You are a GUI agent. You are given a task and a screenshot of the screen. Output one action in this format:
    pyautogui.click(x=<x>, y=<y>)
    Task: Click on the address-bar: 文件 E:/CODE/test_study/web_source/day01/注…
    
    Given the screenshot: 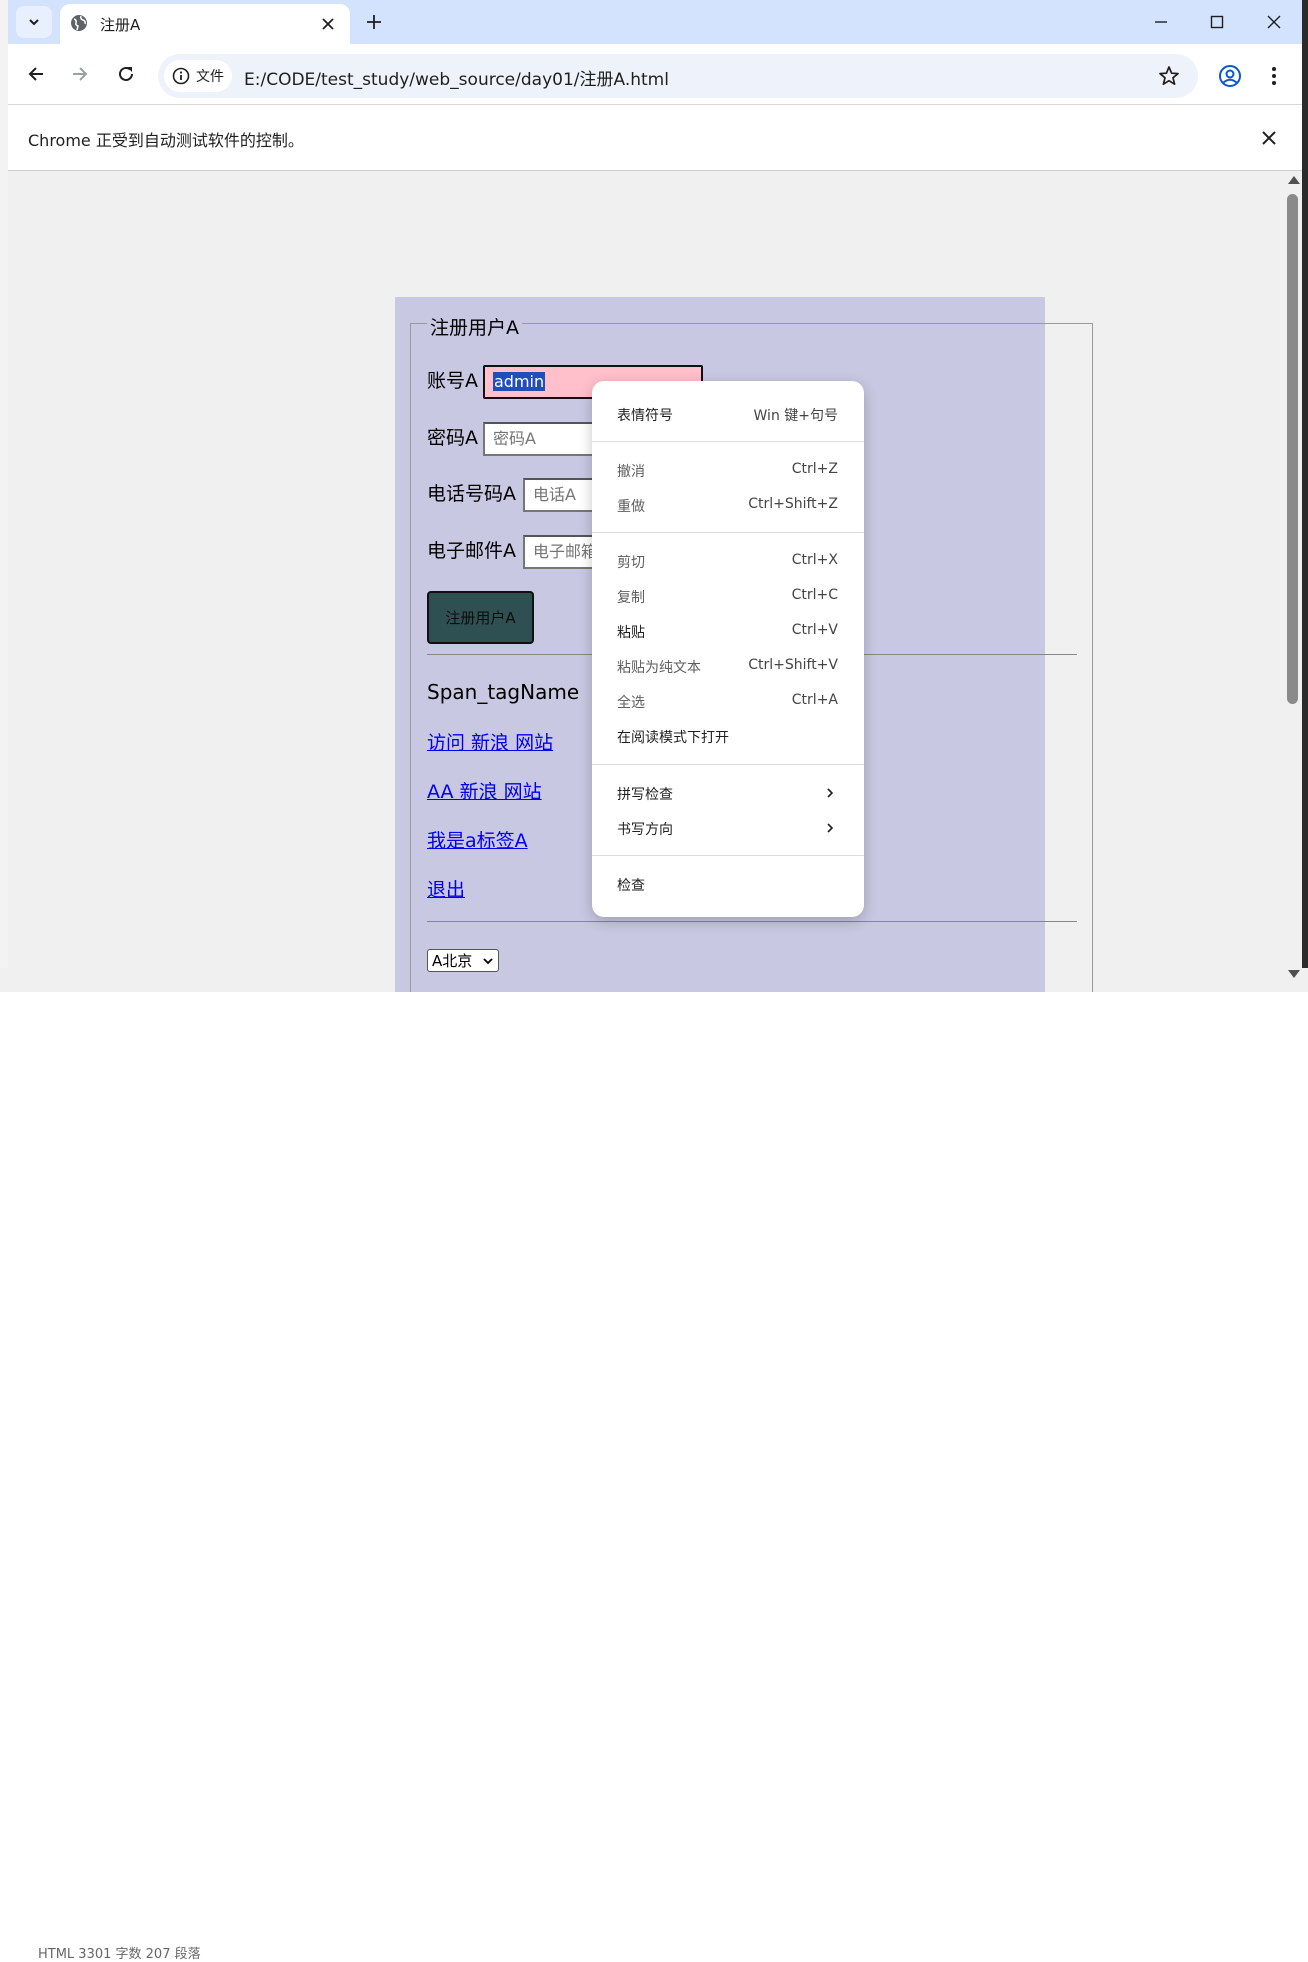 What is the action you would take?
    pyautogui.click(x=678, y=76)
    